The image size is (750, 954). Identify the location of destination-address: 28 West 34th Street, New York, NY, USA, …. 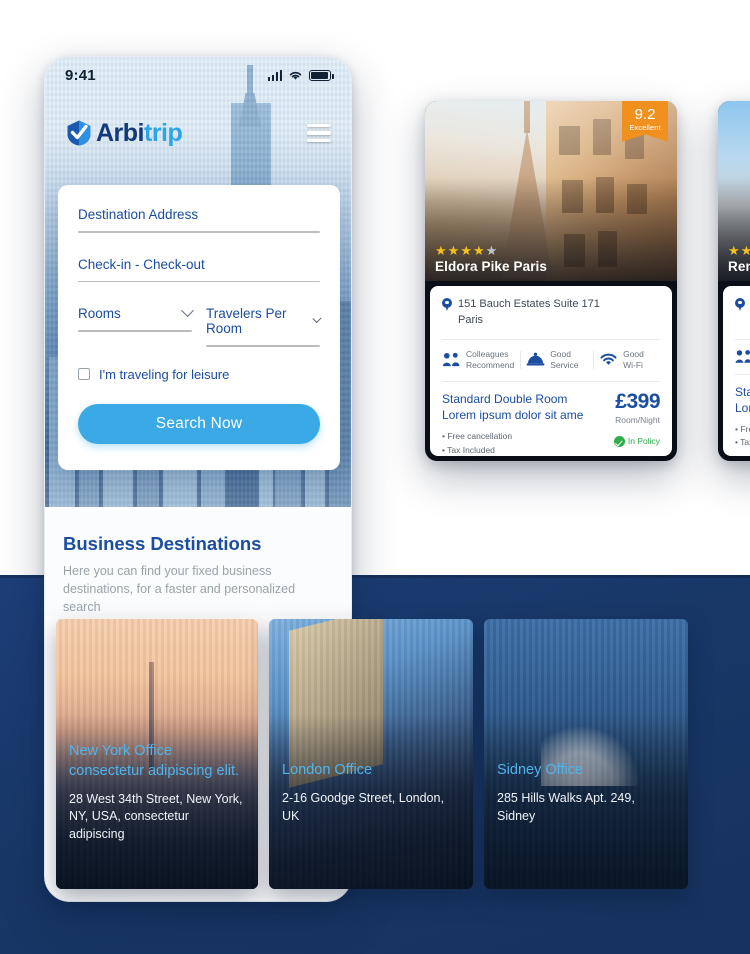
(156, 816).